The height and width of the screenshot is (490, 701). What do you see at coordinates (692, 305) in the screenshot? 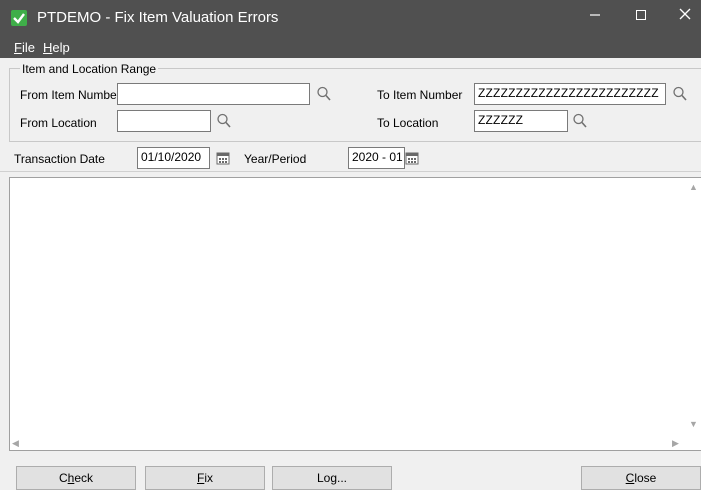
I see `vertical-scrollbar: ▲ ▼` at bounding box center [692, 305].